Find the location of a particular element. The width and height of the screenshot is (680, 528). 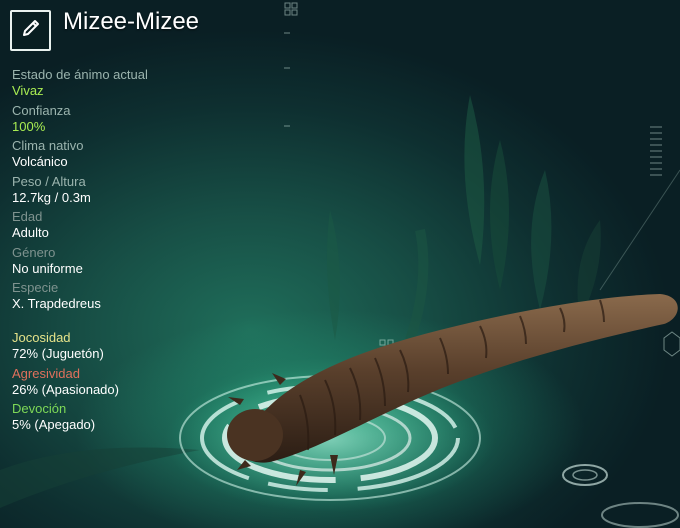

stat-climate-value: Volcánico is located at coordinates (40, 161).